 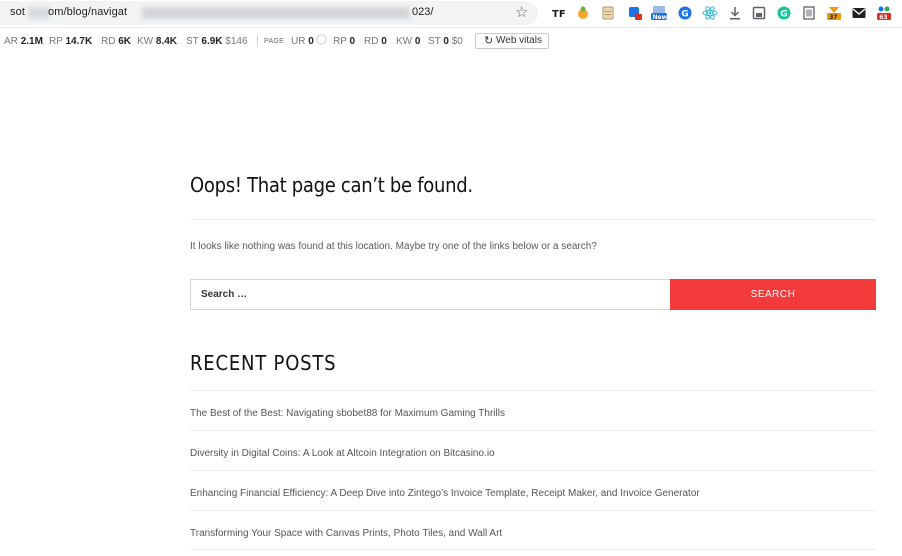 I want to click on ext-people-icon: 63, so click(x=884, y=13).